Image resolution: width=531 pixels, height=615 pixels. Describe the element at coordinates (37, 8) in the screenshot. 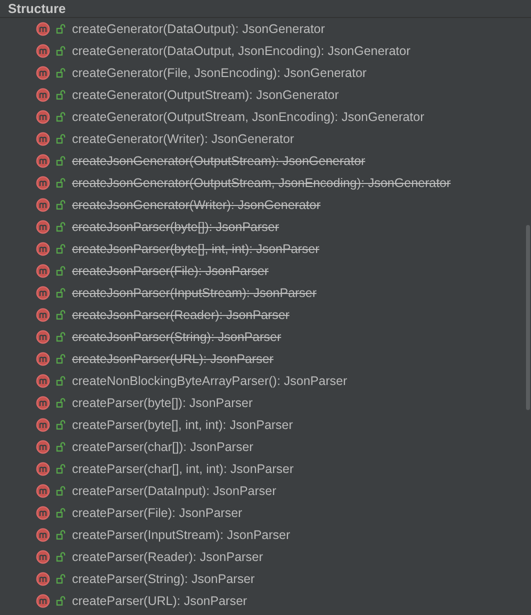

I see `panel-title: Structure` at that location.